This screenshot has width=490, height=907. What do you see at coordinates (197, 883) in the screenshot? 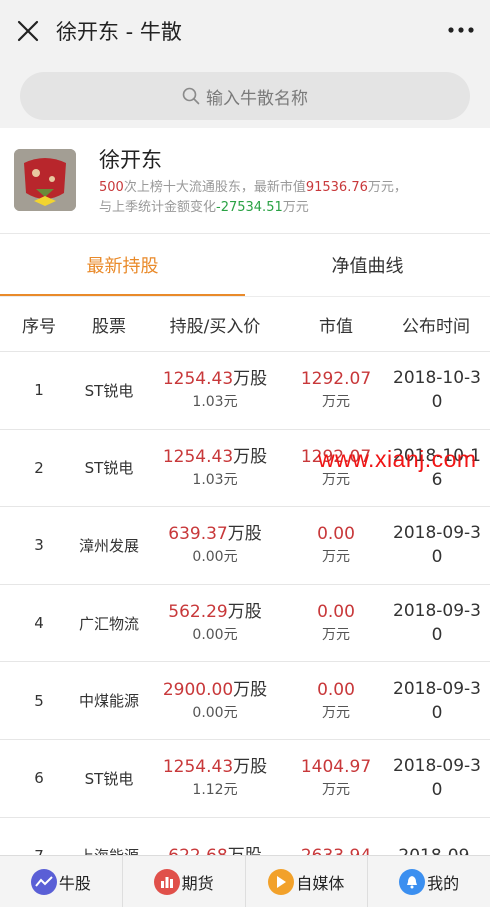
I see `nav-label: 期货` at bounding box center [197, 883].